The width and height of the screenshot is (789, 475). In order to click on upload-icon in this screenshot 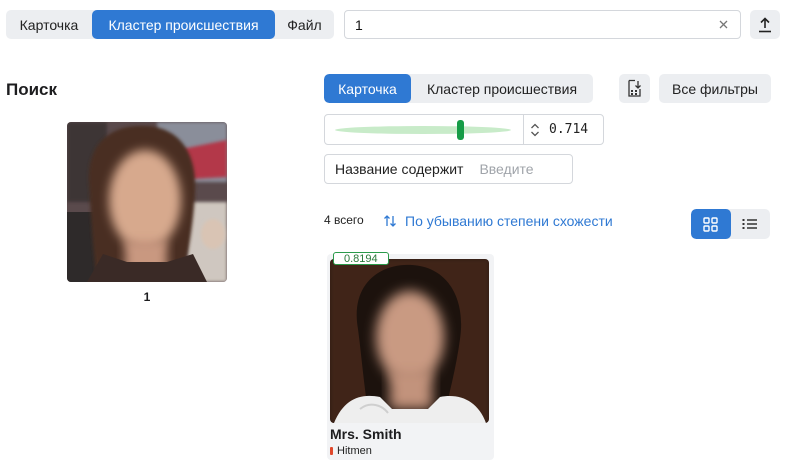, I will do `click(765, 24)`.